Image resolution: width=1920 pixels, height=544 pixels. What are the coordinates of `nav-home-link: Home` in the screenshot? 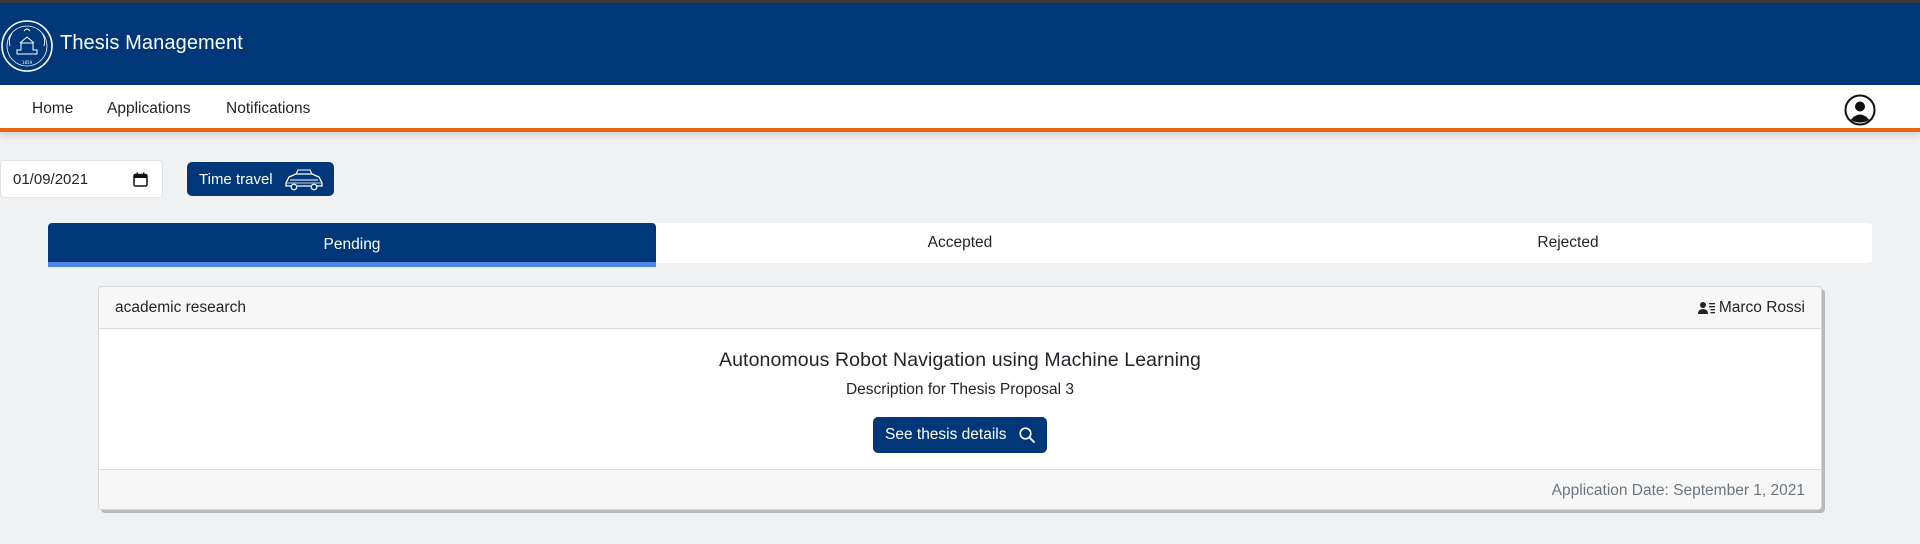 It's located at (52, 109).